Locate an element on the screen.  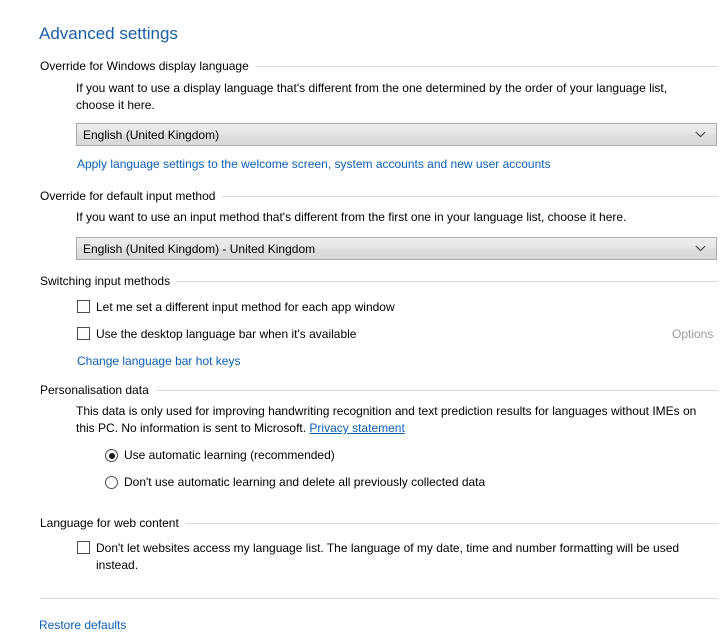
group-header-switching-input-methods: Switching input methods is located at coordinates (379, 281).